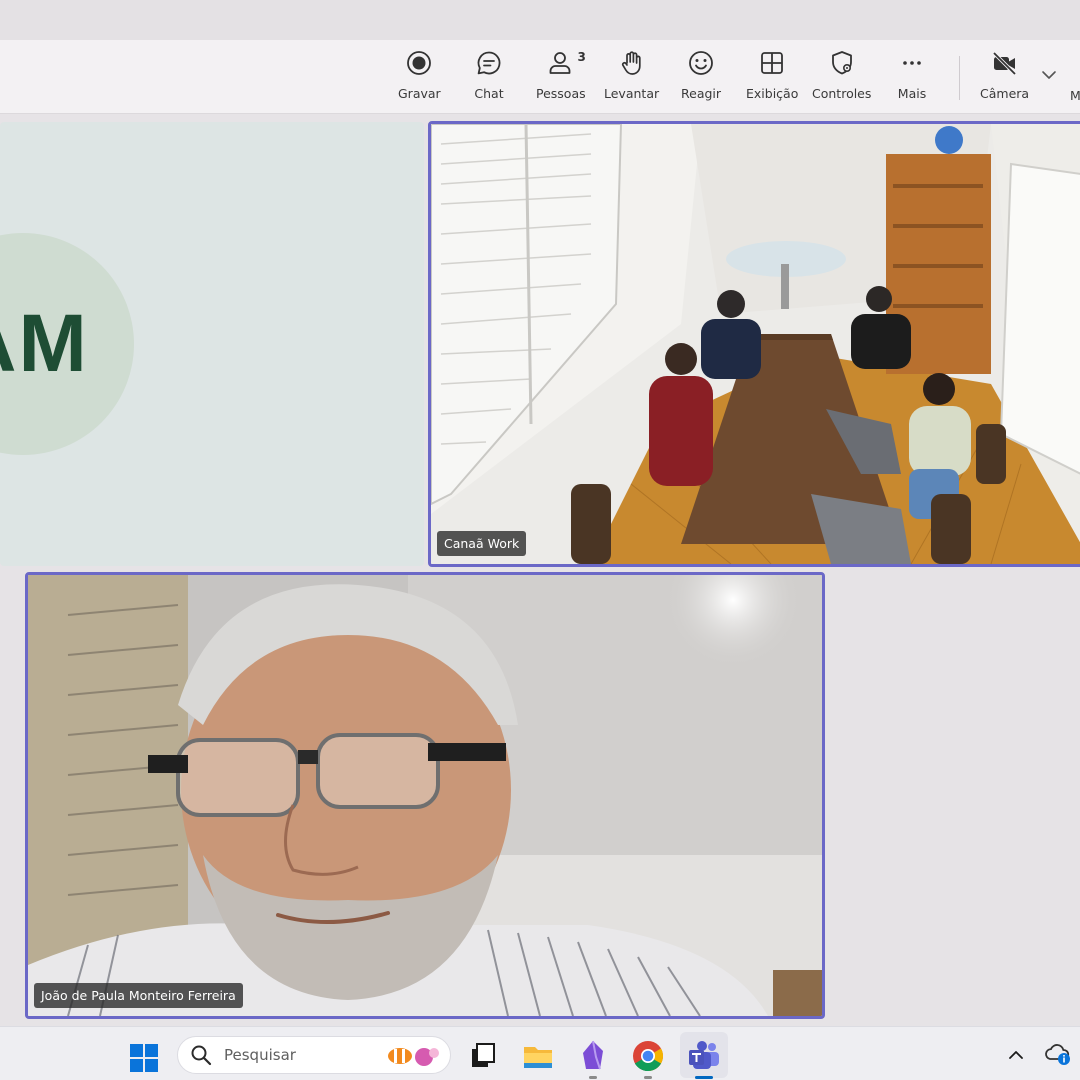  I want to click on search-icon, so click(201, 1055).